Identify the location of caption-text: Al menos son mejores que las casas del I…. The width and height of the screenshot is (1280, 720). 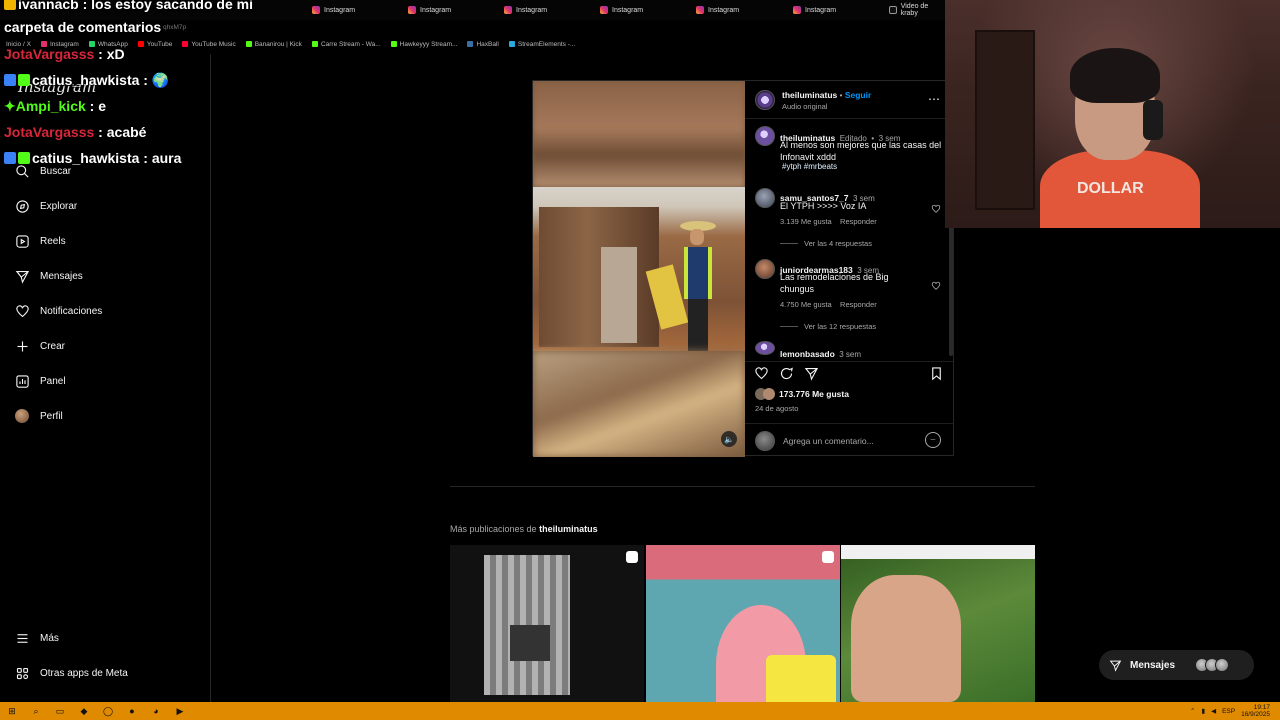
(861, 151).